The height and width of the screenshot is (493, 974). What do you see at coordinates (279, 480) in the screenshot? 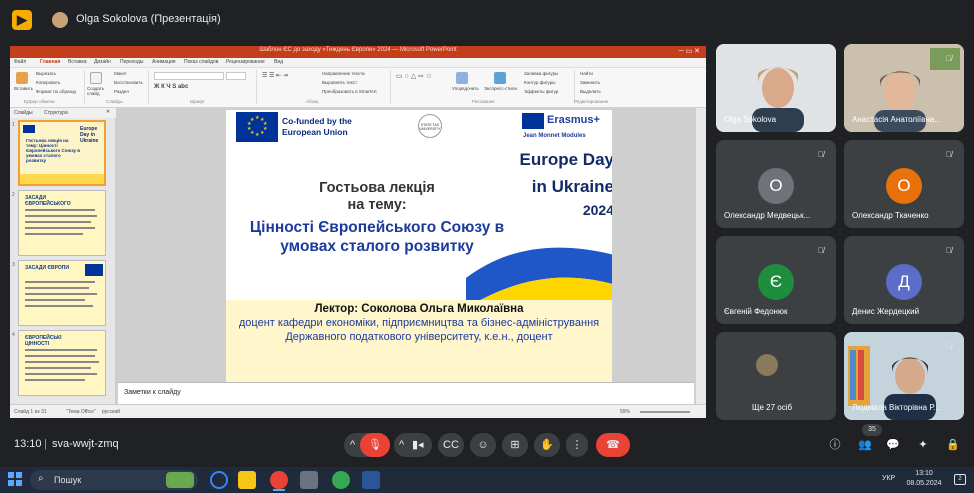
I see `chrome-icon` at bounding box center [279, 480].